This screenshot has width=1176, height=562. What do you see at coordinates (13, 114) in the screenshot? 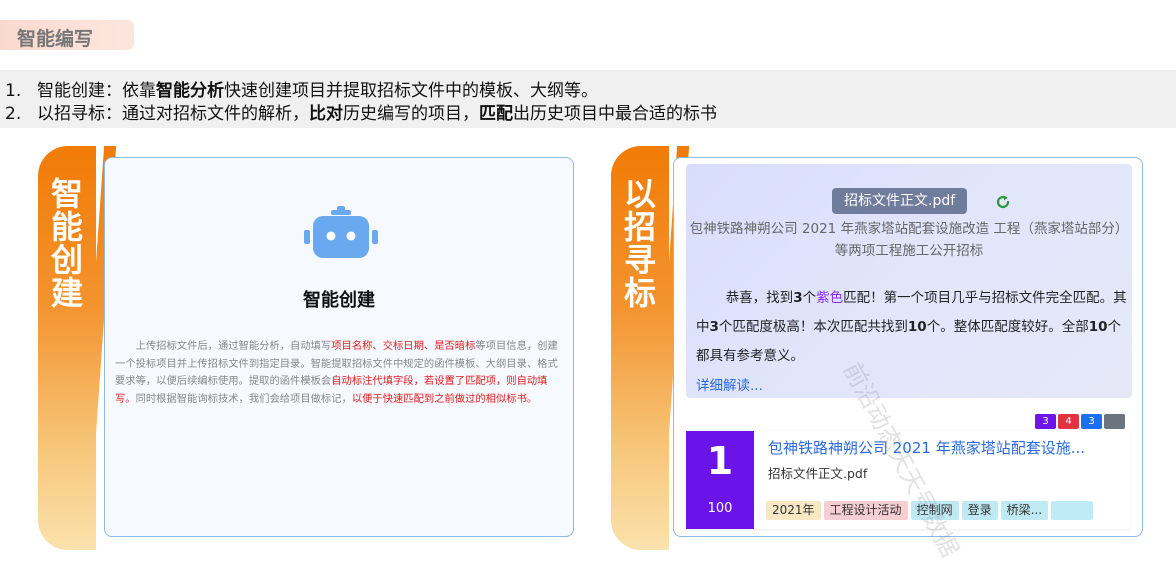
I see `intro-item-number: 2.` at bounding box center [13, 114].